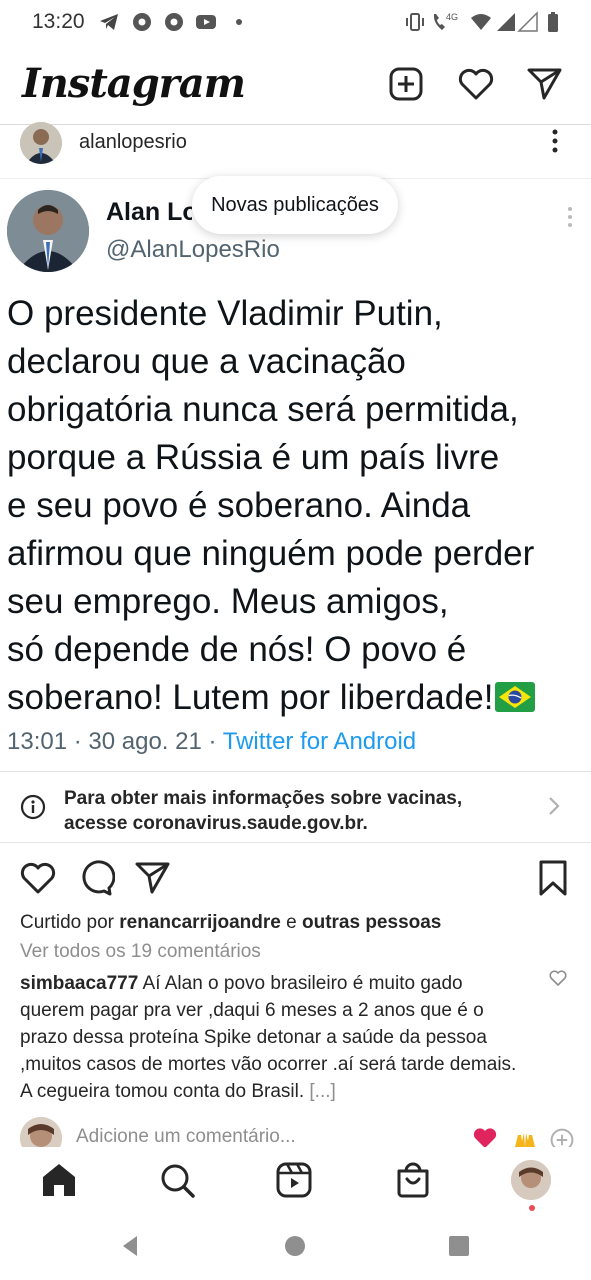 The image size is (591, 1280). What do you see at coordinates (95, 878) in the screenshot?
I see `comment-icon` at bounding box center [95, 878].